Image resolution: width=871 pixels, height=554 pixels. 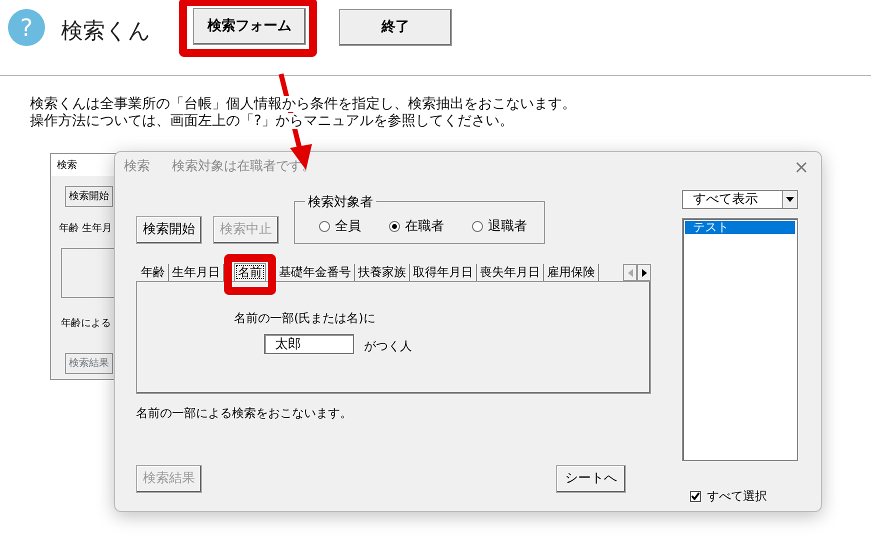 I want to click on result-button: 検索結果, so click(x=89, y=363).